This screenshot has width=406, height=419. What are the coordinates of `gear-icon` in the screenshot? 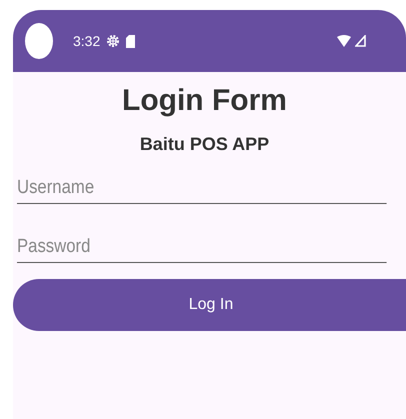 It's located at (113, 41).